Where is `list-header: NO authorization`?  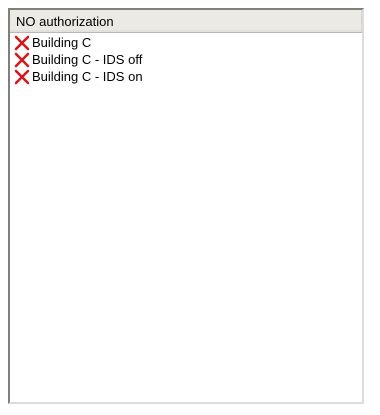
list-header: NO authorization is located at coordinates (186, 21).